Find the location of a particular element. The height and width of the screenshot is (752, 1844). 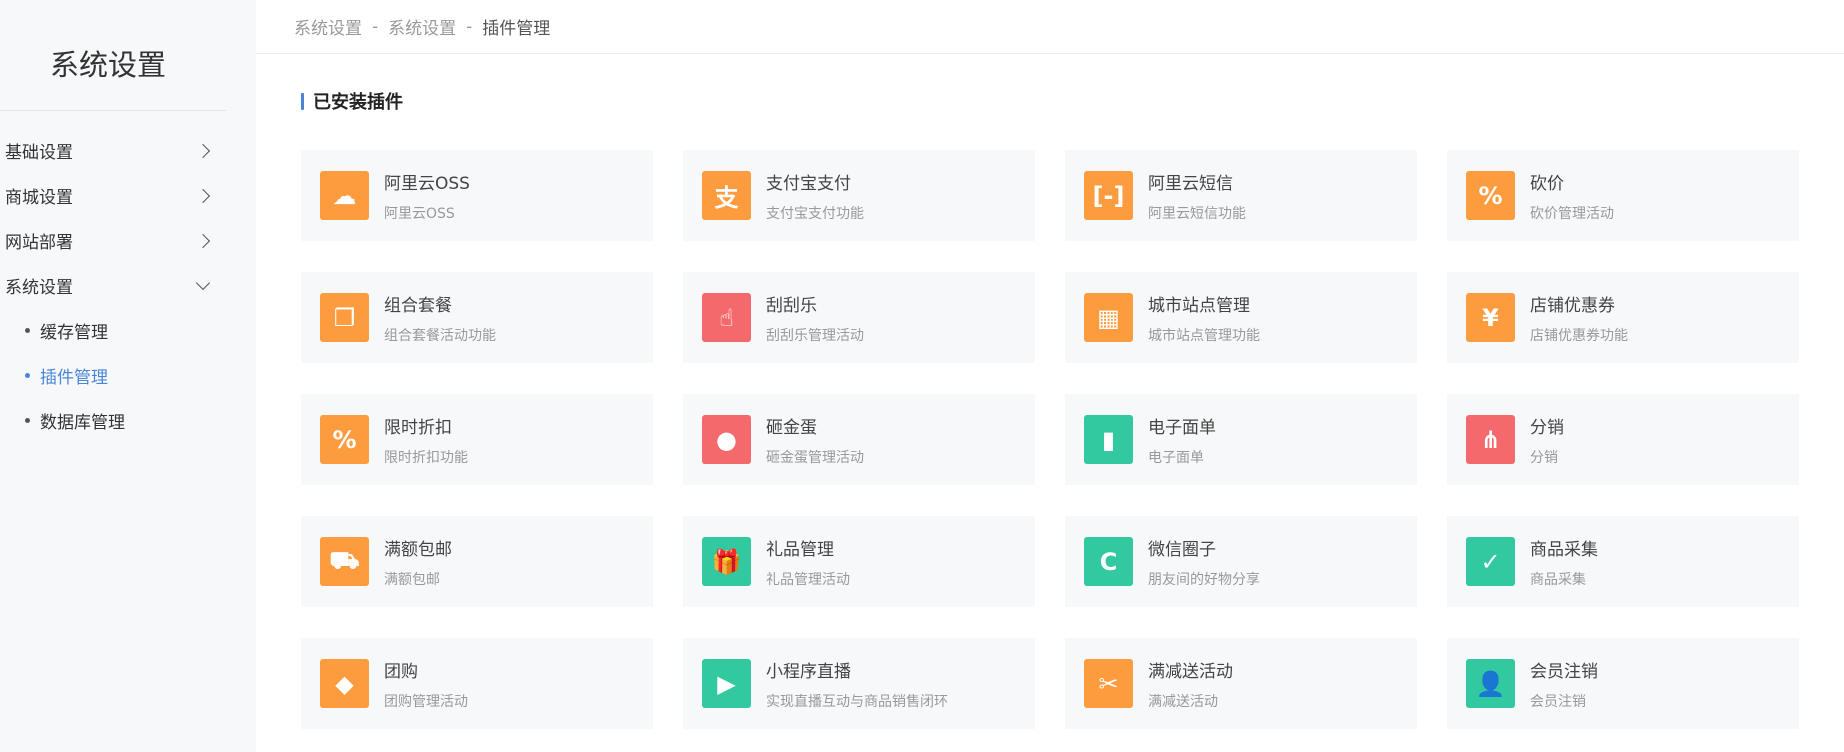

sidebar-menu: 基础设置 商城设置 网站部署 系统设置 缓存管理 插件管理 数据库管理 is located at coordinates (113, 285).